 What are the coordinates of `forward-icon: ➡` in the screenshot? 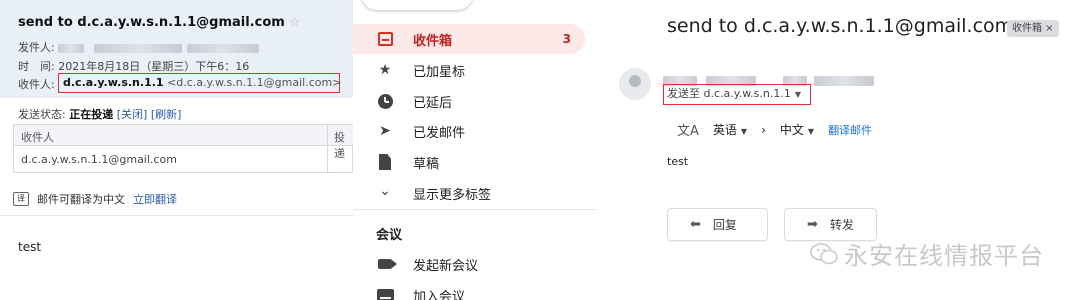 It's located at (812, 224).